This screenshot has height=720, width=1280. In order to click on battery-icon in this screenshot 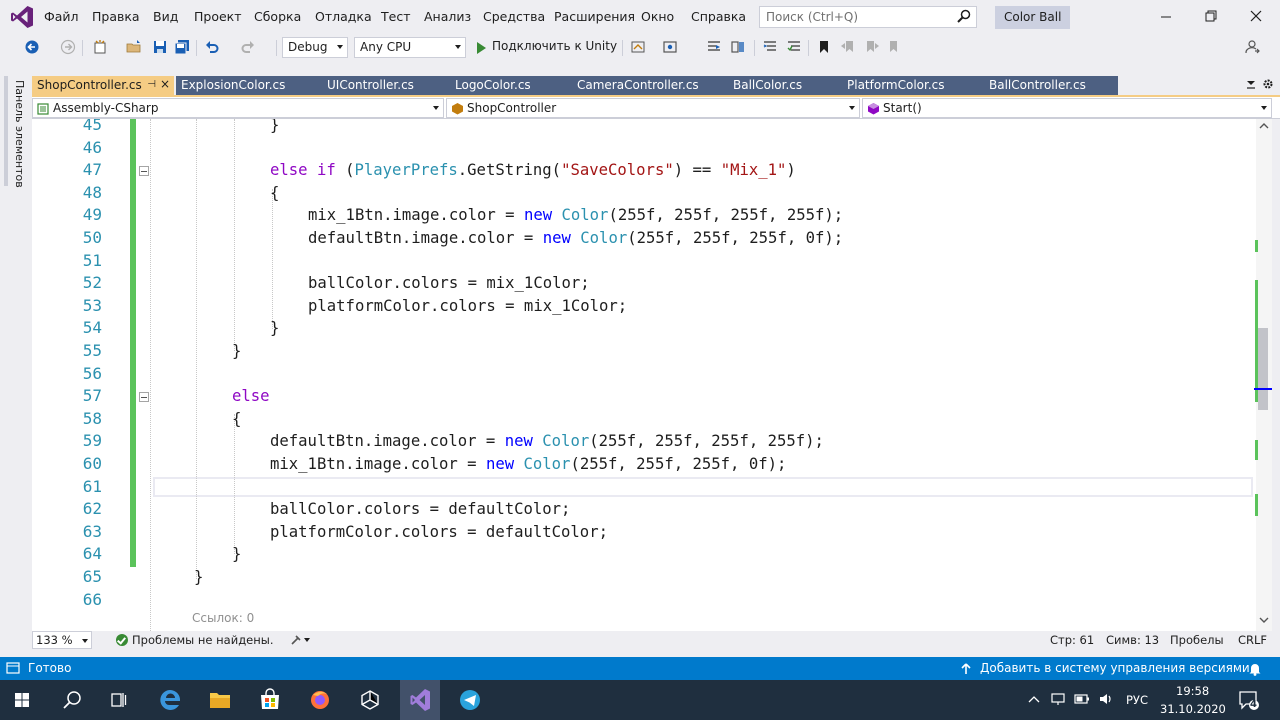, I will do `click(1082, 699)`.